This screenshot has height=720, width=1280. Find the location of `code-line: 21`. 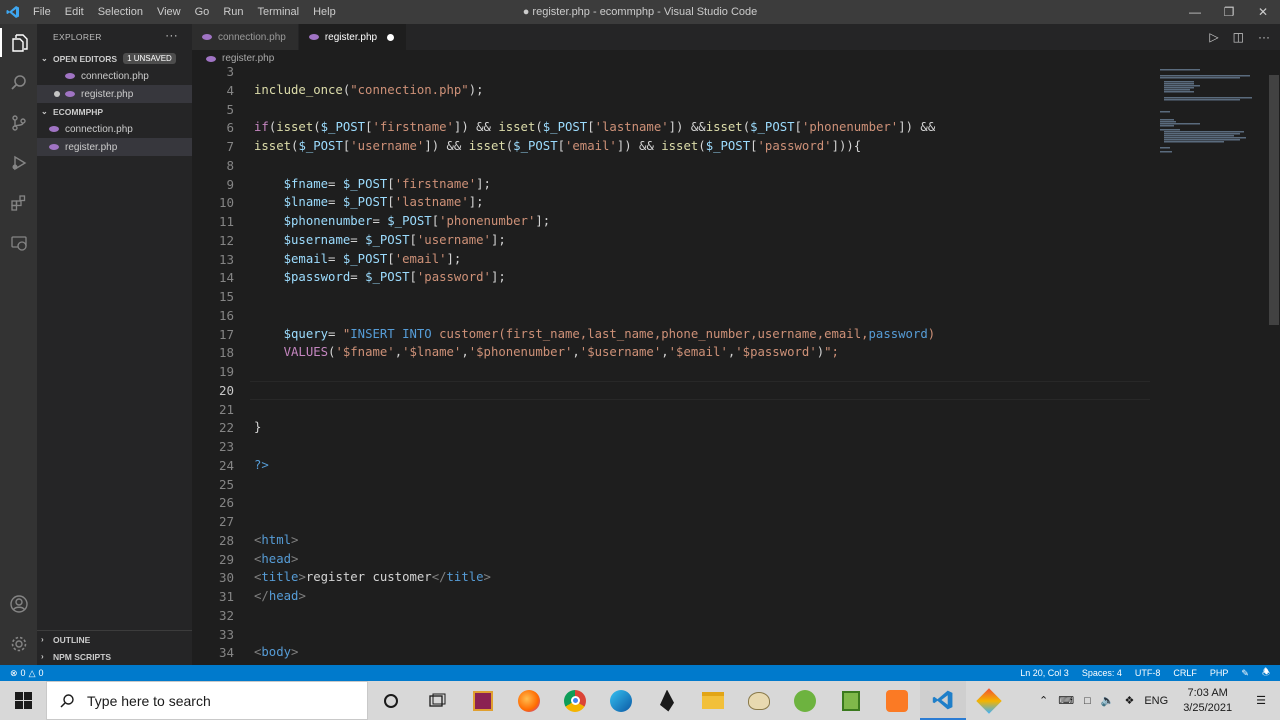

code-line: 21 is located at coordinates (722, 409).